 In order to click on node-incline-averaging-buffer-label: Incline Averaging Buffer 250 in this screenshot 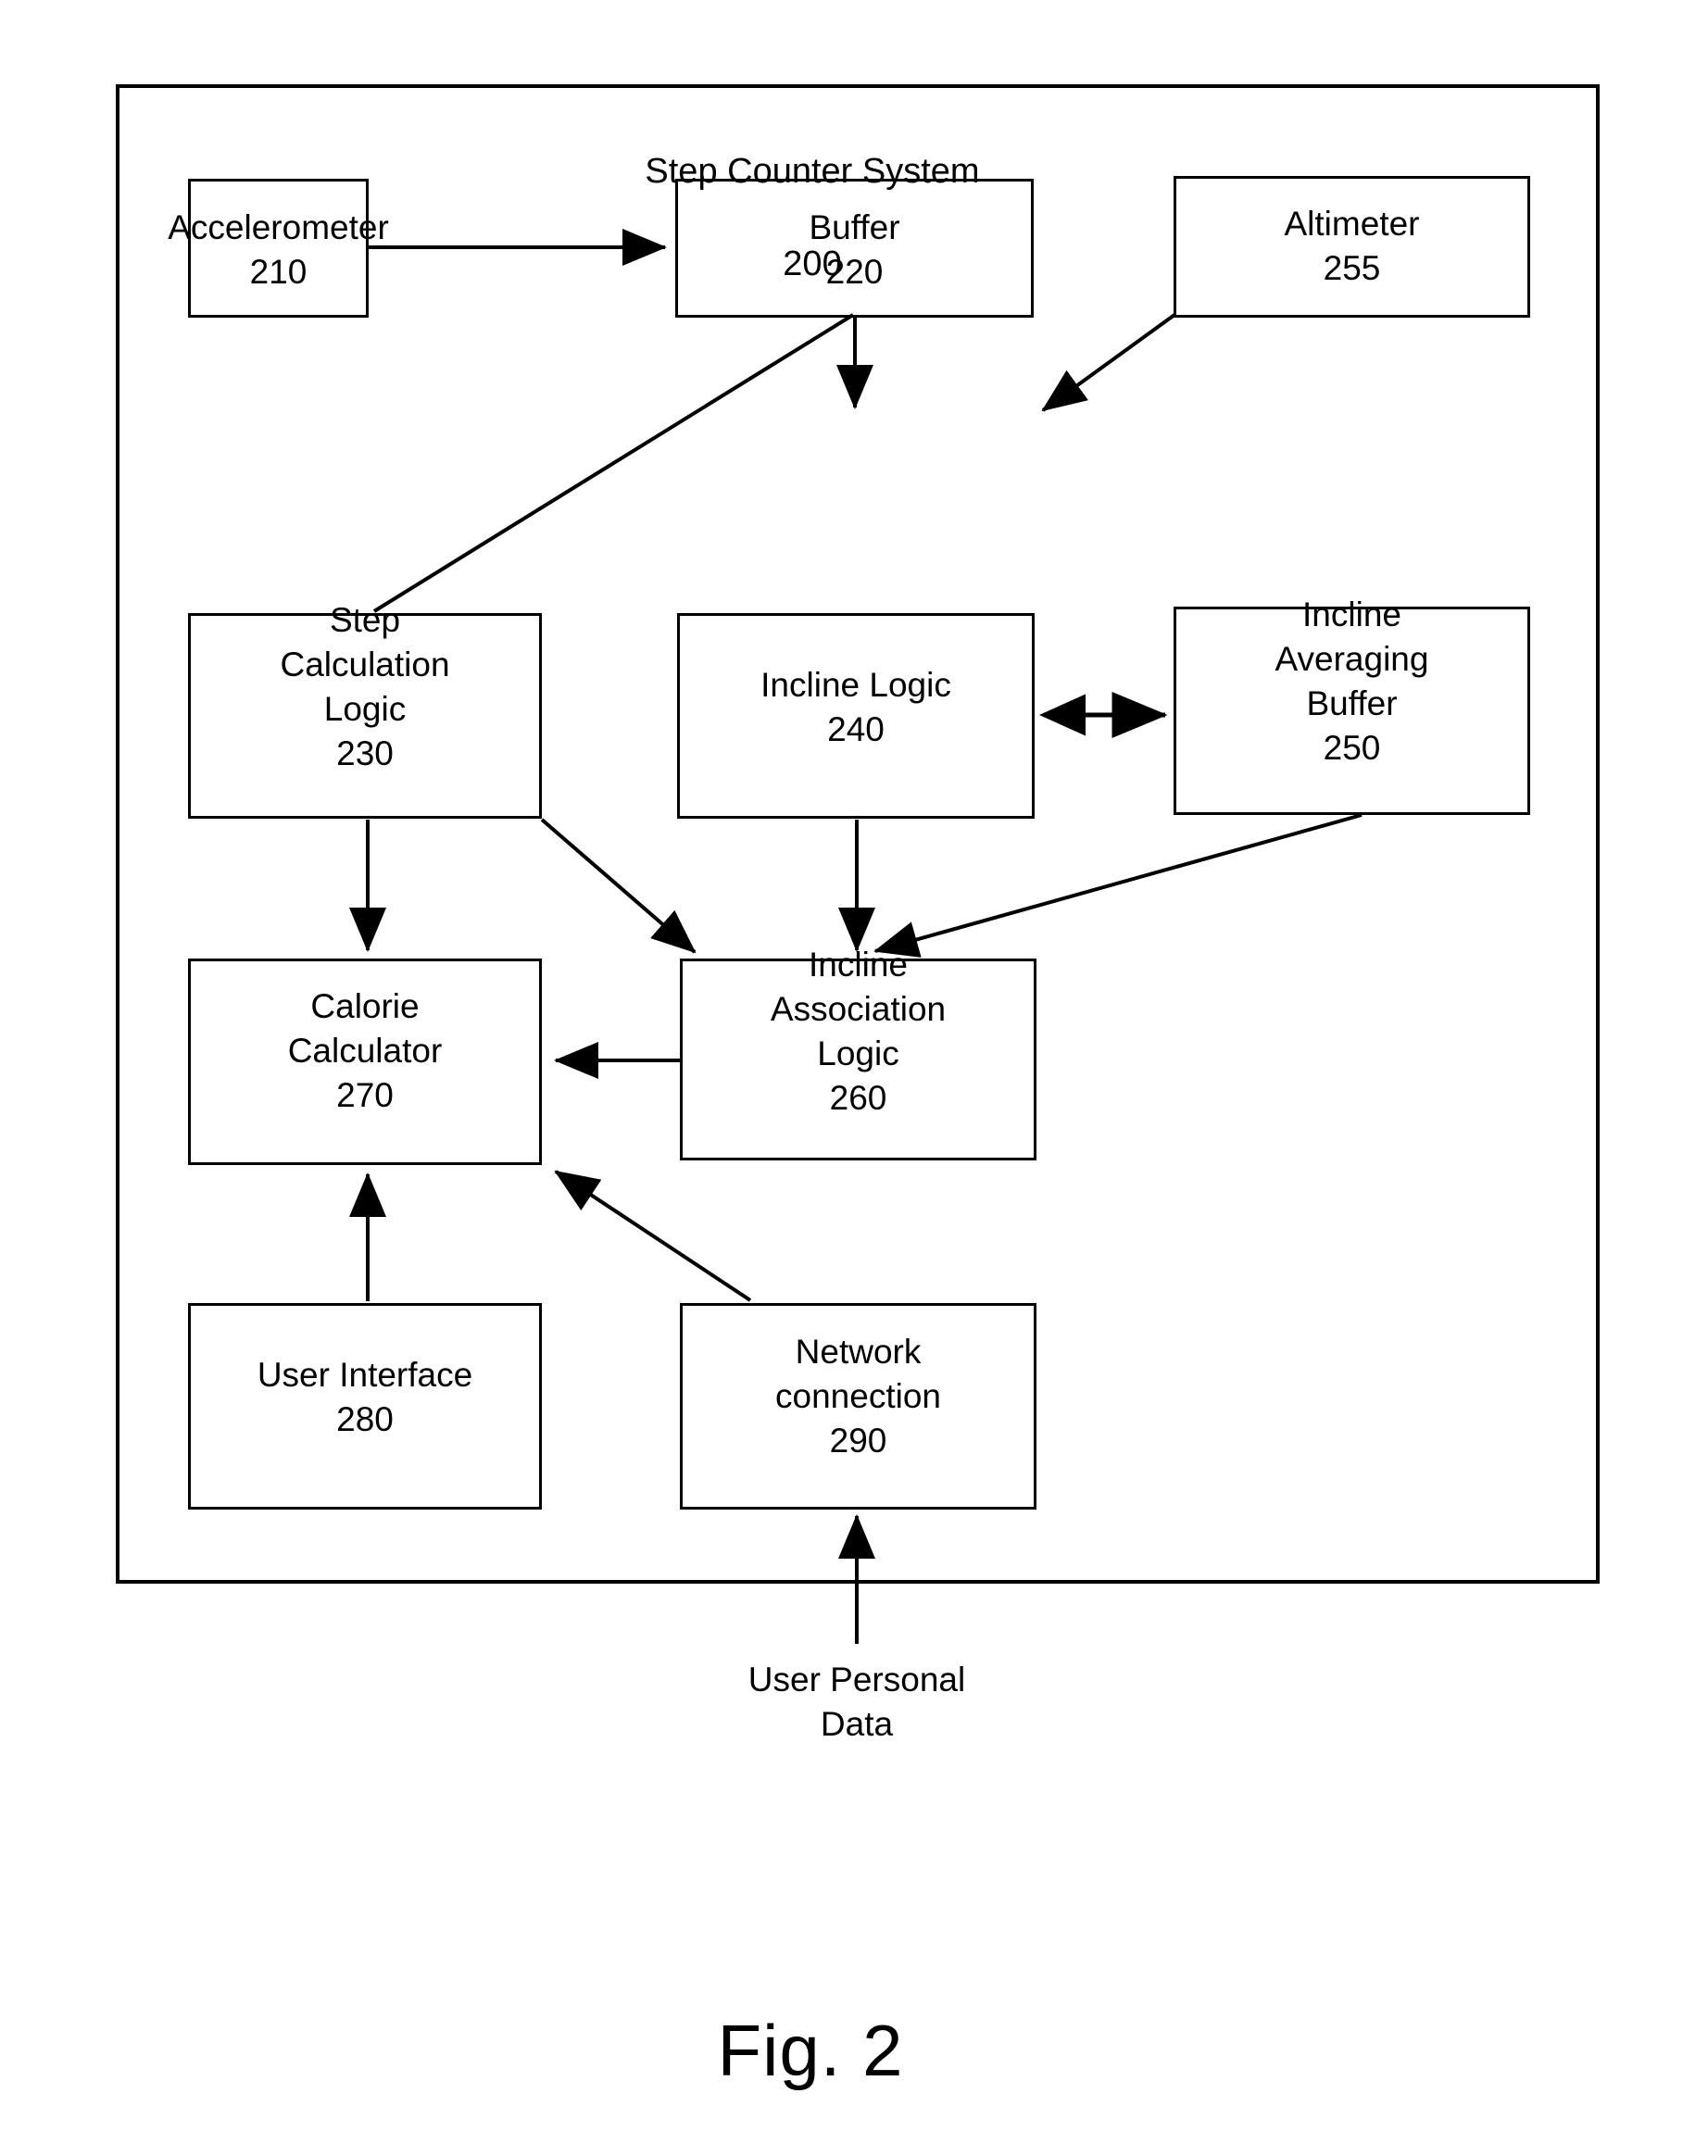, I will do `click(1352, 681)`.